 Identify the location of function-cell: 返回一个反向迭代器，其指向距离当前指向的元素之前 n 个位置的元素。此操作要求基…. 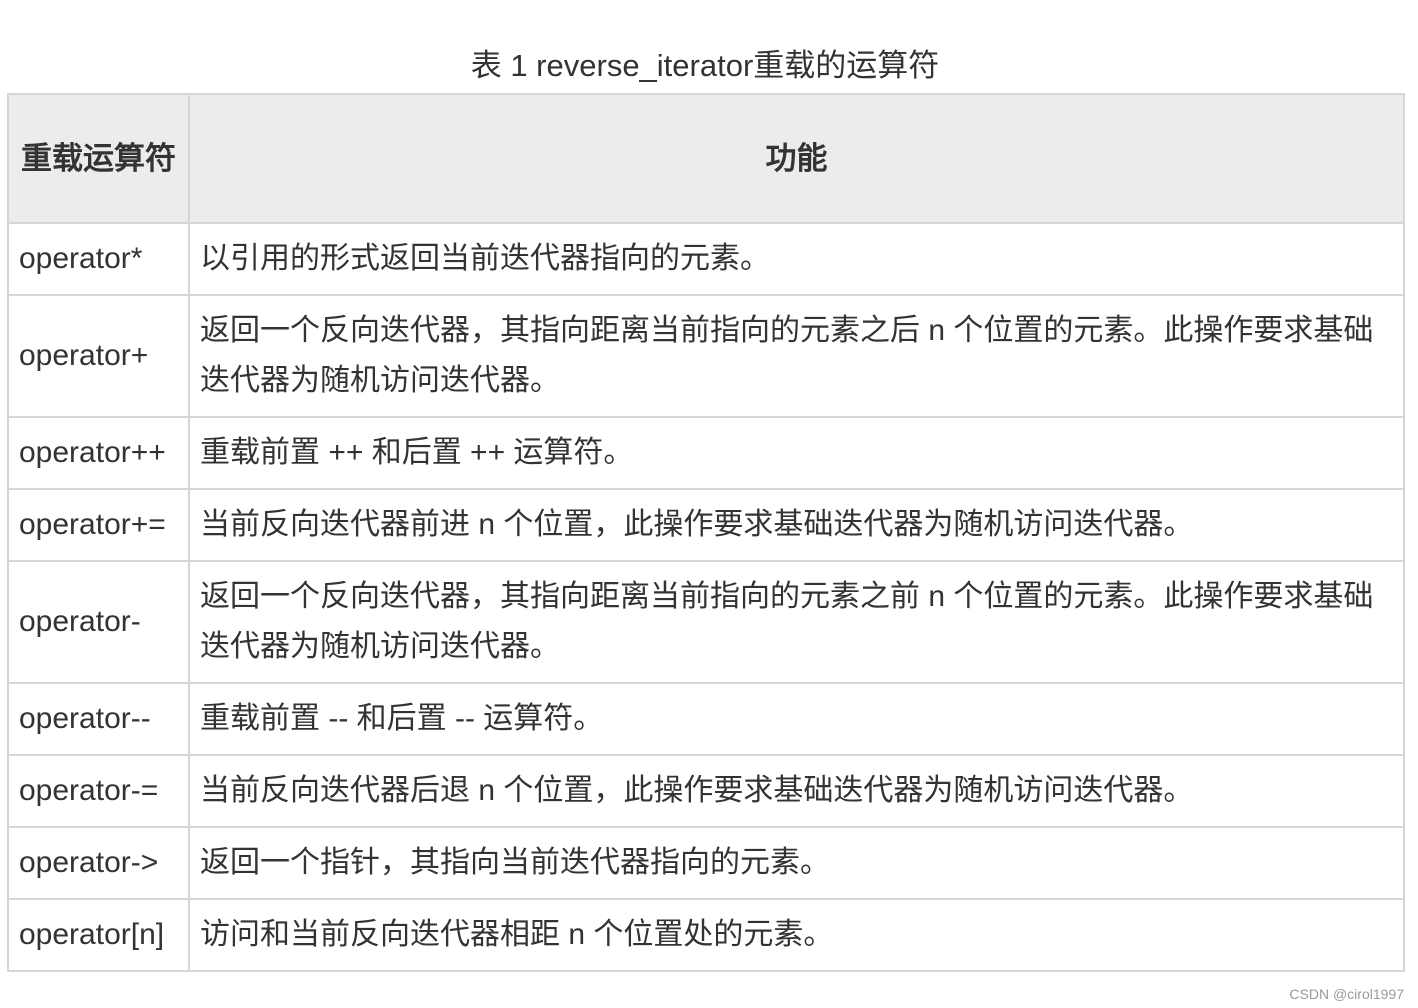
(796, 622).